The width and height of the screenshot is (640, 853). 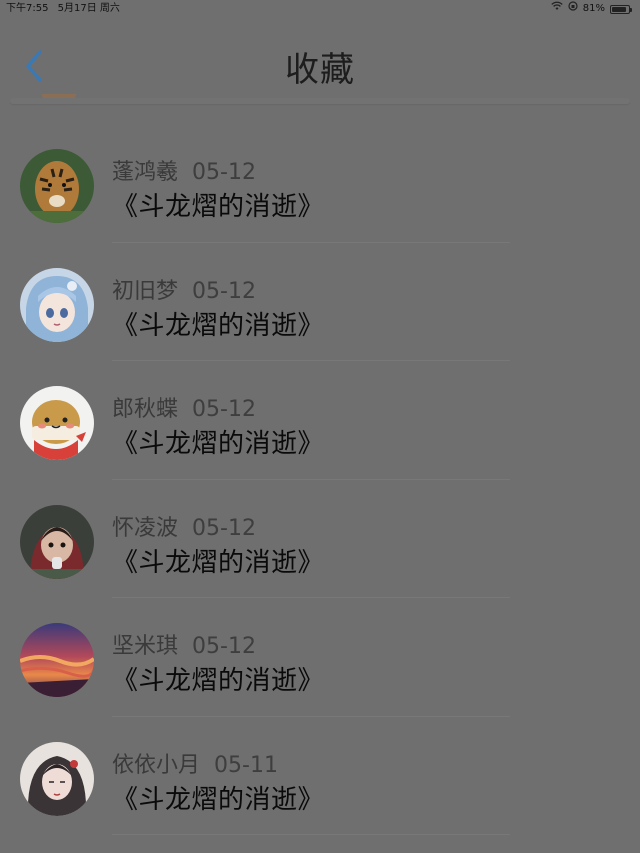 I want to click on rotation-lock-icon, so click(x=573, y=9).